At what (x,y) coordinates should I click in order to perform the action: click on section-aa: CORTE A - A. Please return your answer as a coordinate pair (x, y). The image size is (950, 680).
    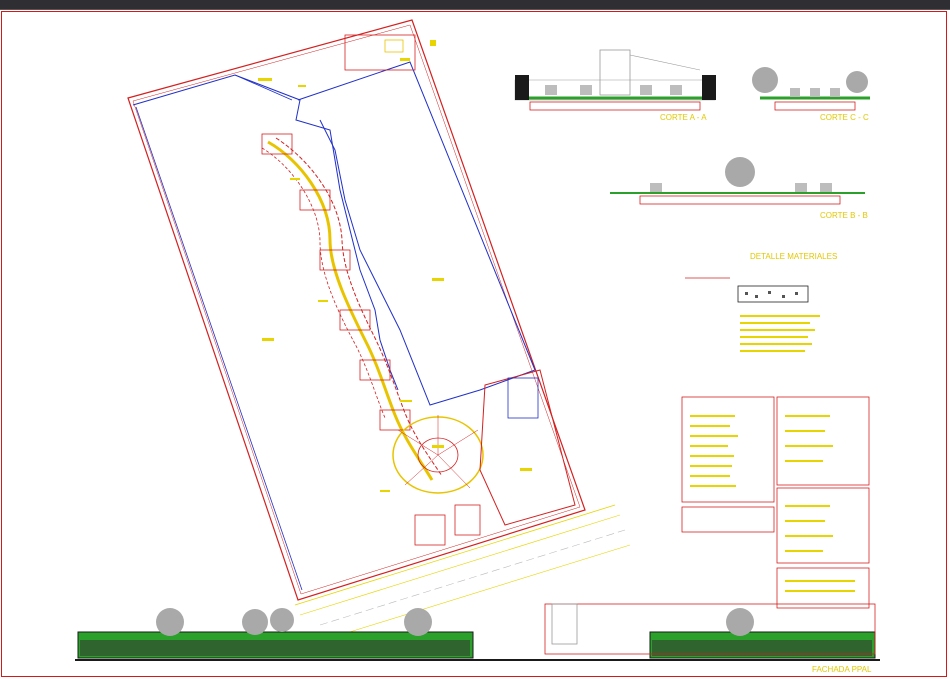
    Looking at the image, I should click on (615, 85).